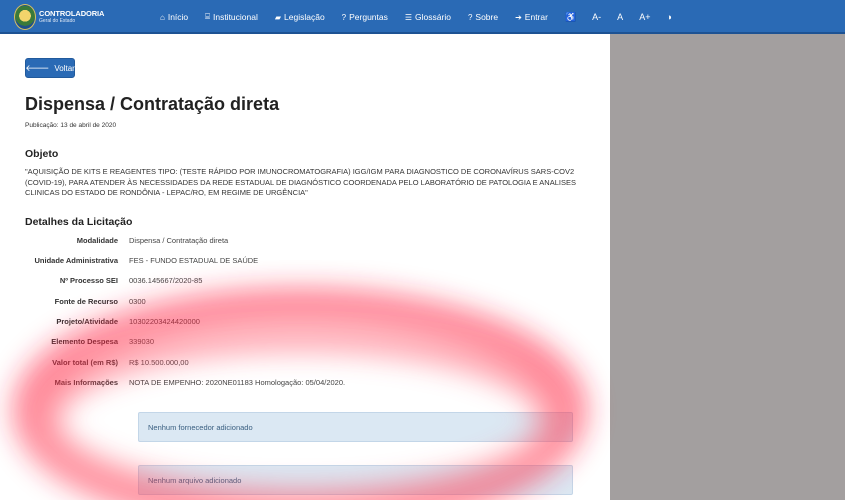 The height and width of the screenshot is (500, 845). Describe the element at coordinates (79, 222) in the screenshot. I see `details-heading: Detalhes da Licitação` at that location.